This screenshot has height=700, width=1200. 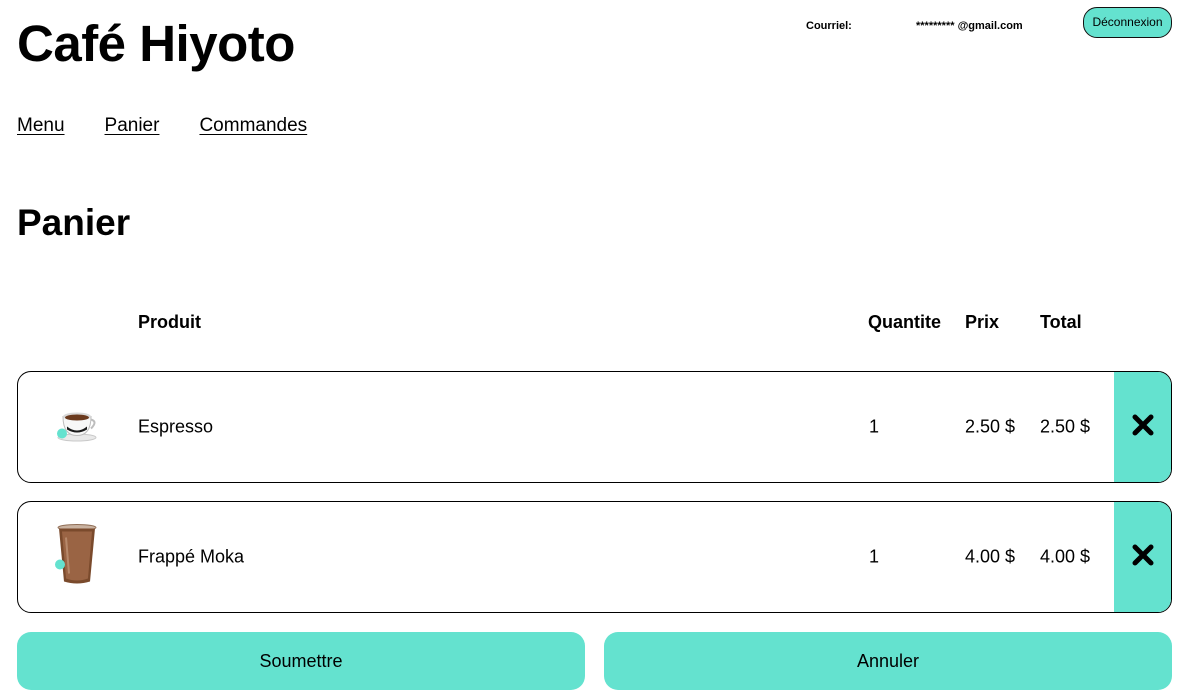 What do you see at coordinates (990, 556) in the screenshot?
I see `cart-item-price: 4.00 $` at bounding box center [990, 556].